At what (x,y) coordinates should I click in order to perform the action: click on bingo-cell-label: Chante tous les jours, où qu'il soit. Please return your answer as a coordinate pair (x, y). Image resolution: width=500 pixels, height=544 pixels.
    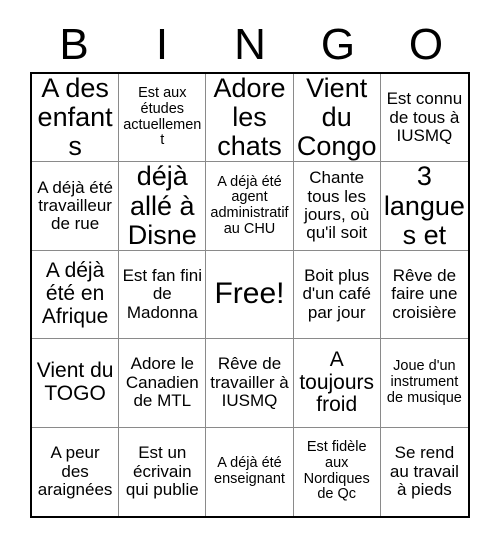
    Looking at the image, I should click on (337, 205).